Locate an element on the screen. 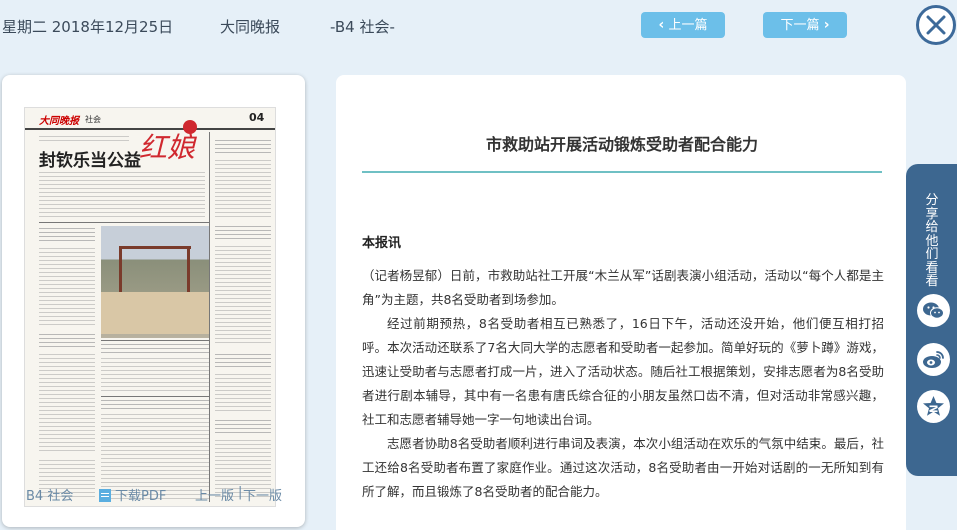 The height and width of the screenshot is (530, 957). download-pdf-link: 下载PDF is located at coordinates (132, 494).